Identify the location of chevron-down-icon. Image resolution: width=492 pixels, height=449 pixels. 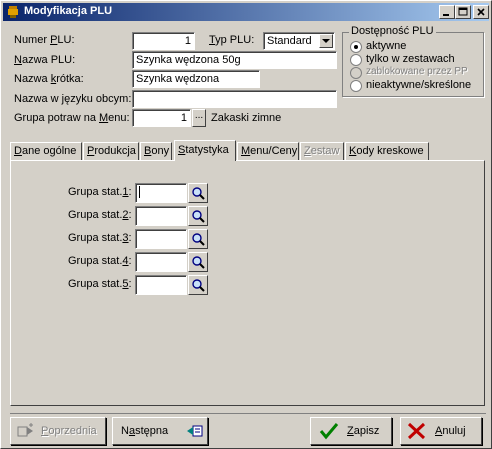
(326, 41).